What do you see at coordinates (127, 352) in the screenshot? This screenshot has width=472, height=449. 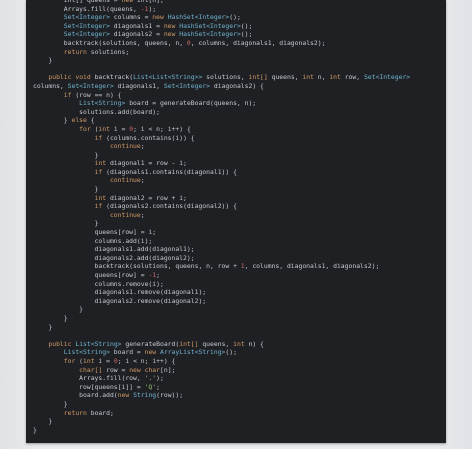 I see `code-token-plain: board =` at bounding box center [127, 352].